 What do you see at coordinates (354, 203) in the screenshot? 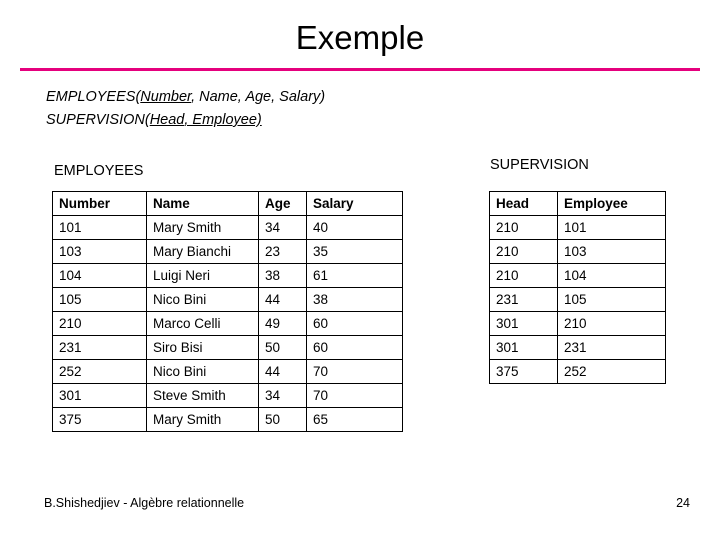
I see `column-header-salary: Salary` at bounding box center [354, 203].